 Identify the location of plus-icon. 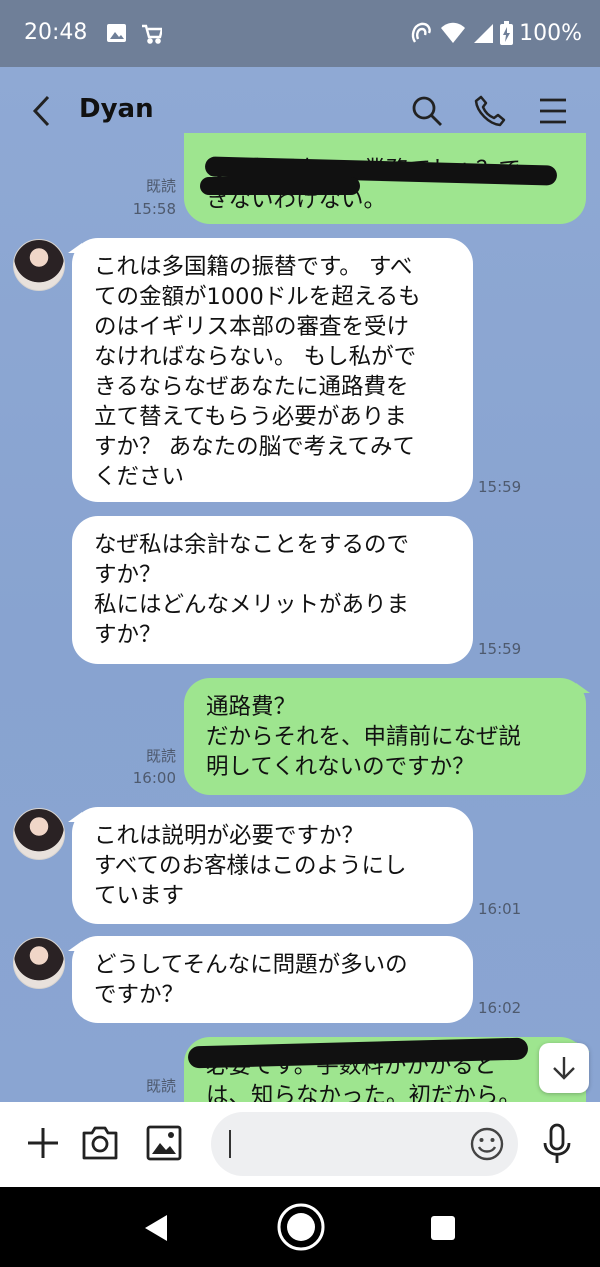
(43, 1143).